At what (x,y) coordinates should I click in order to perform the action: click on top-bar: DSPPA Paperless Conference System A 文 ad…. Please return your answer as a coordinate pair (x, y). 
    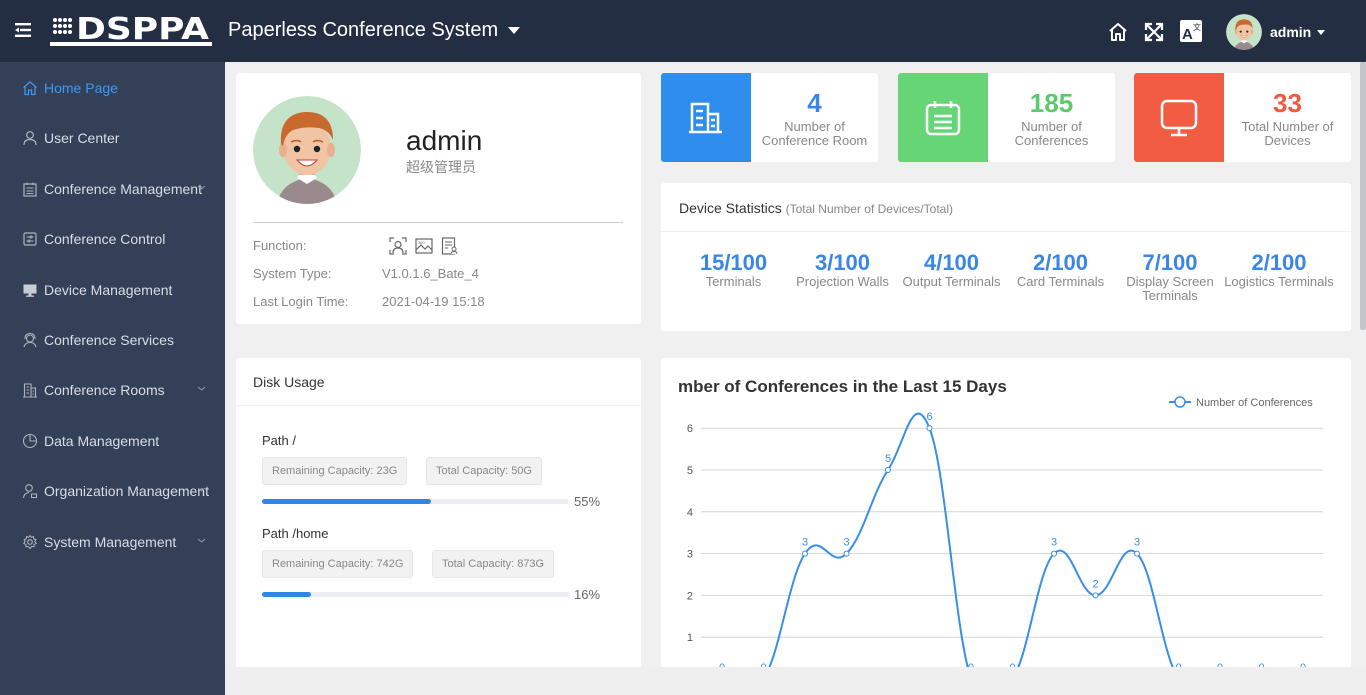
    Looking at the image, I should click on (683, 31).